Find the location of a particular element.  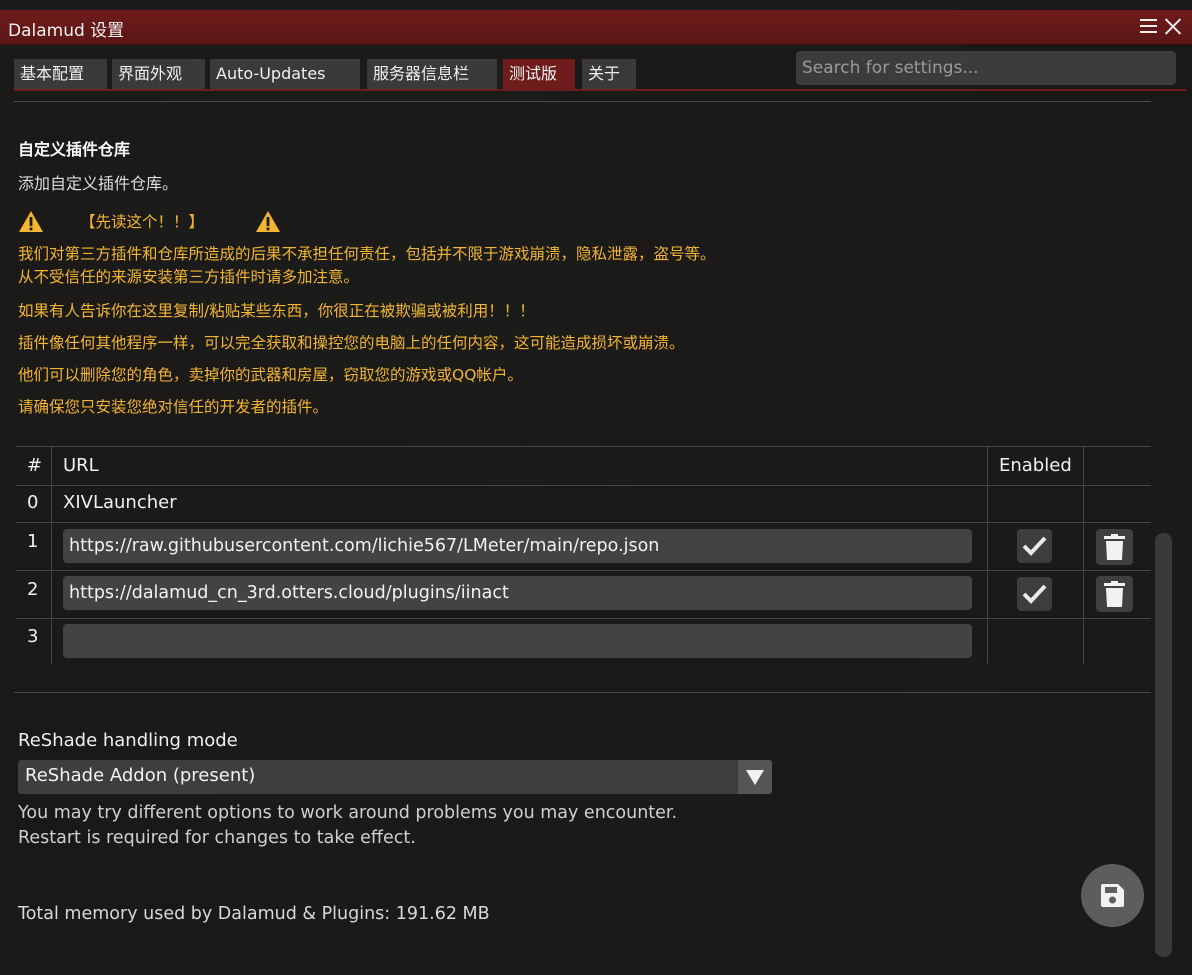

tab-underline is located at coordinates (600, 90).